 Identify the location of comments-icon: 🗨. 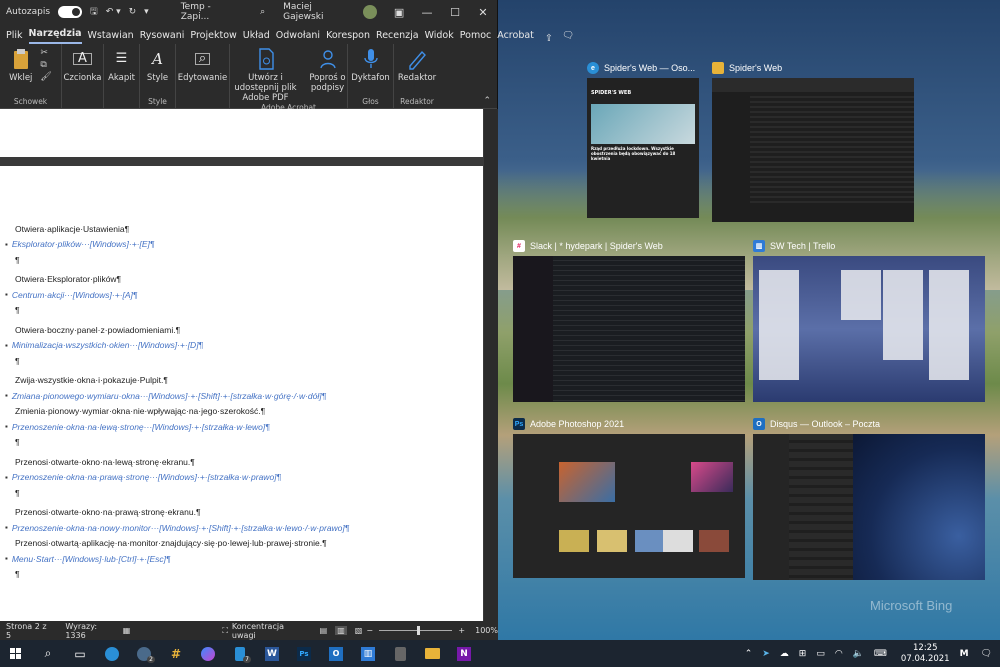
(568, 37).